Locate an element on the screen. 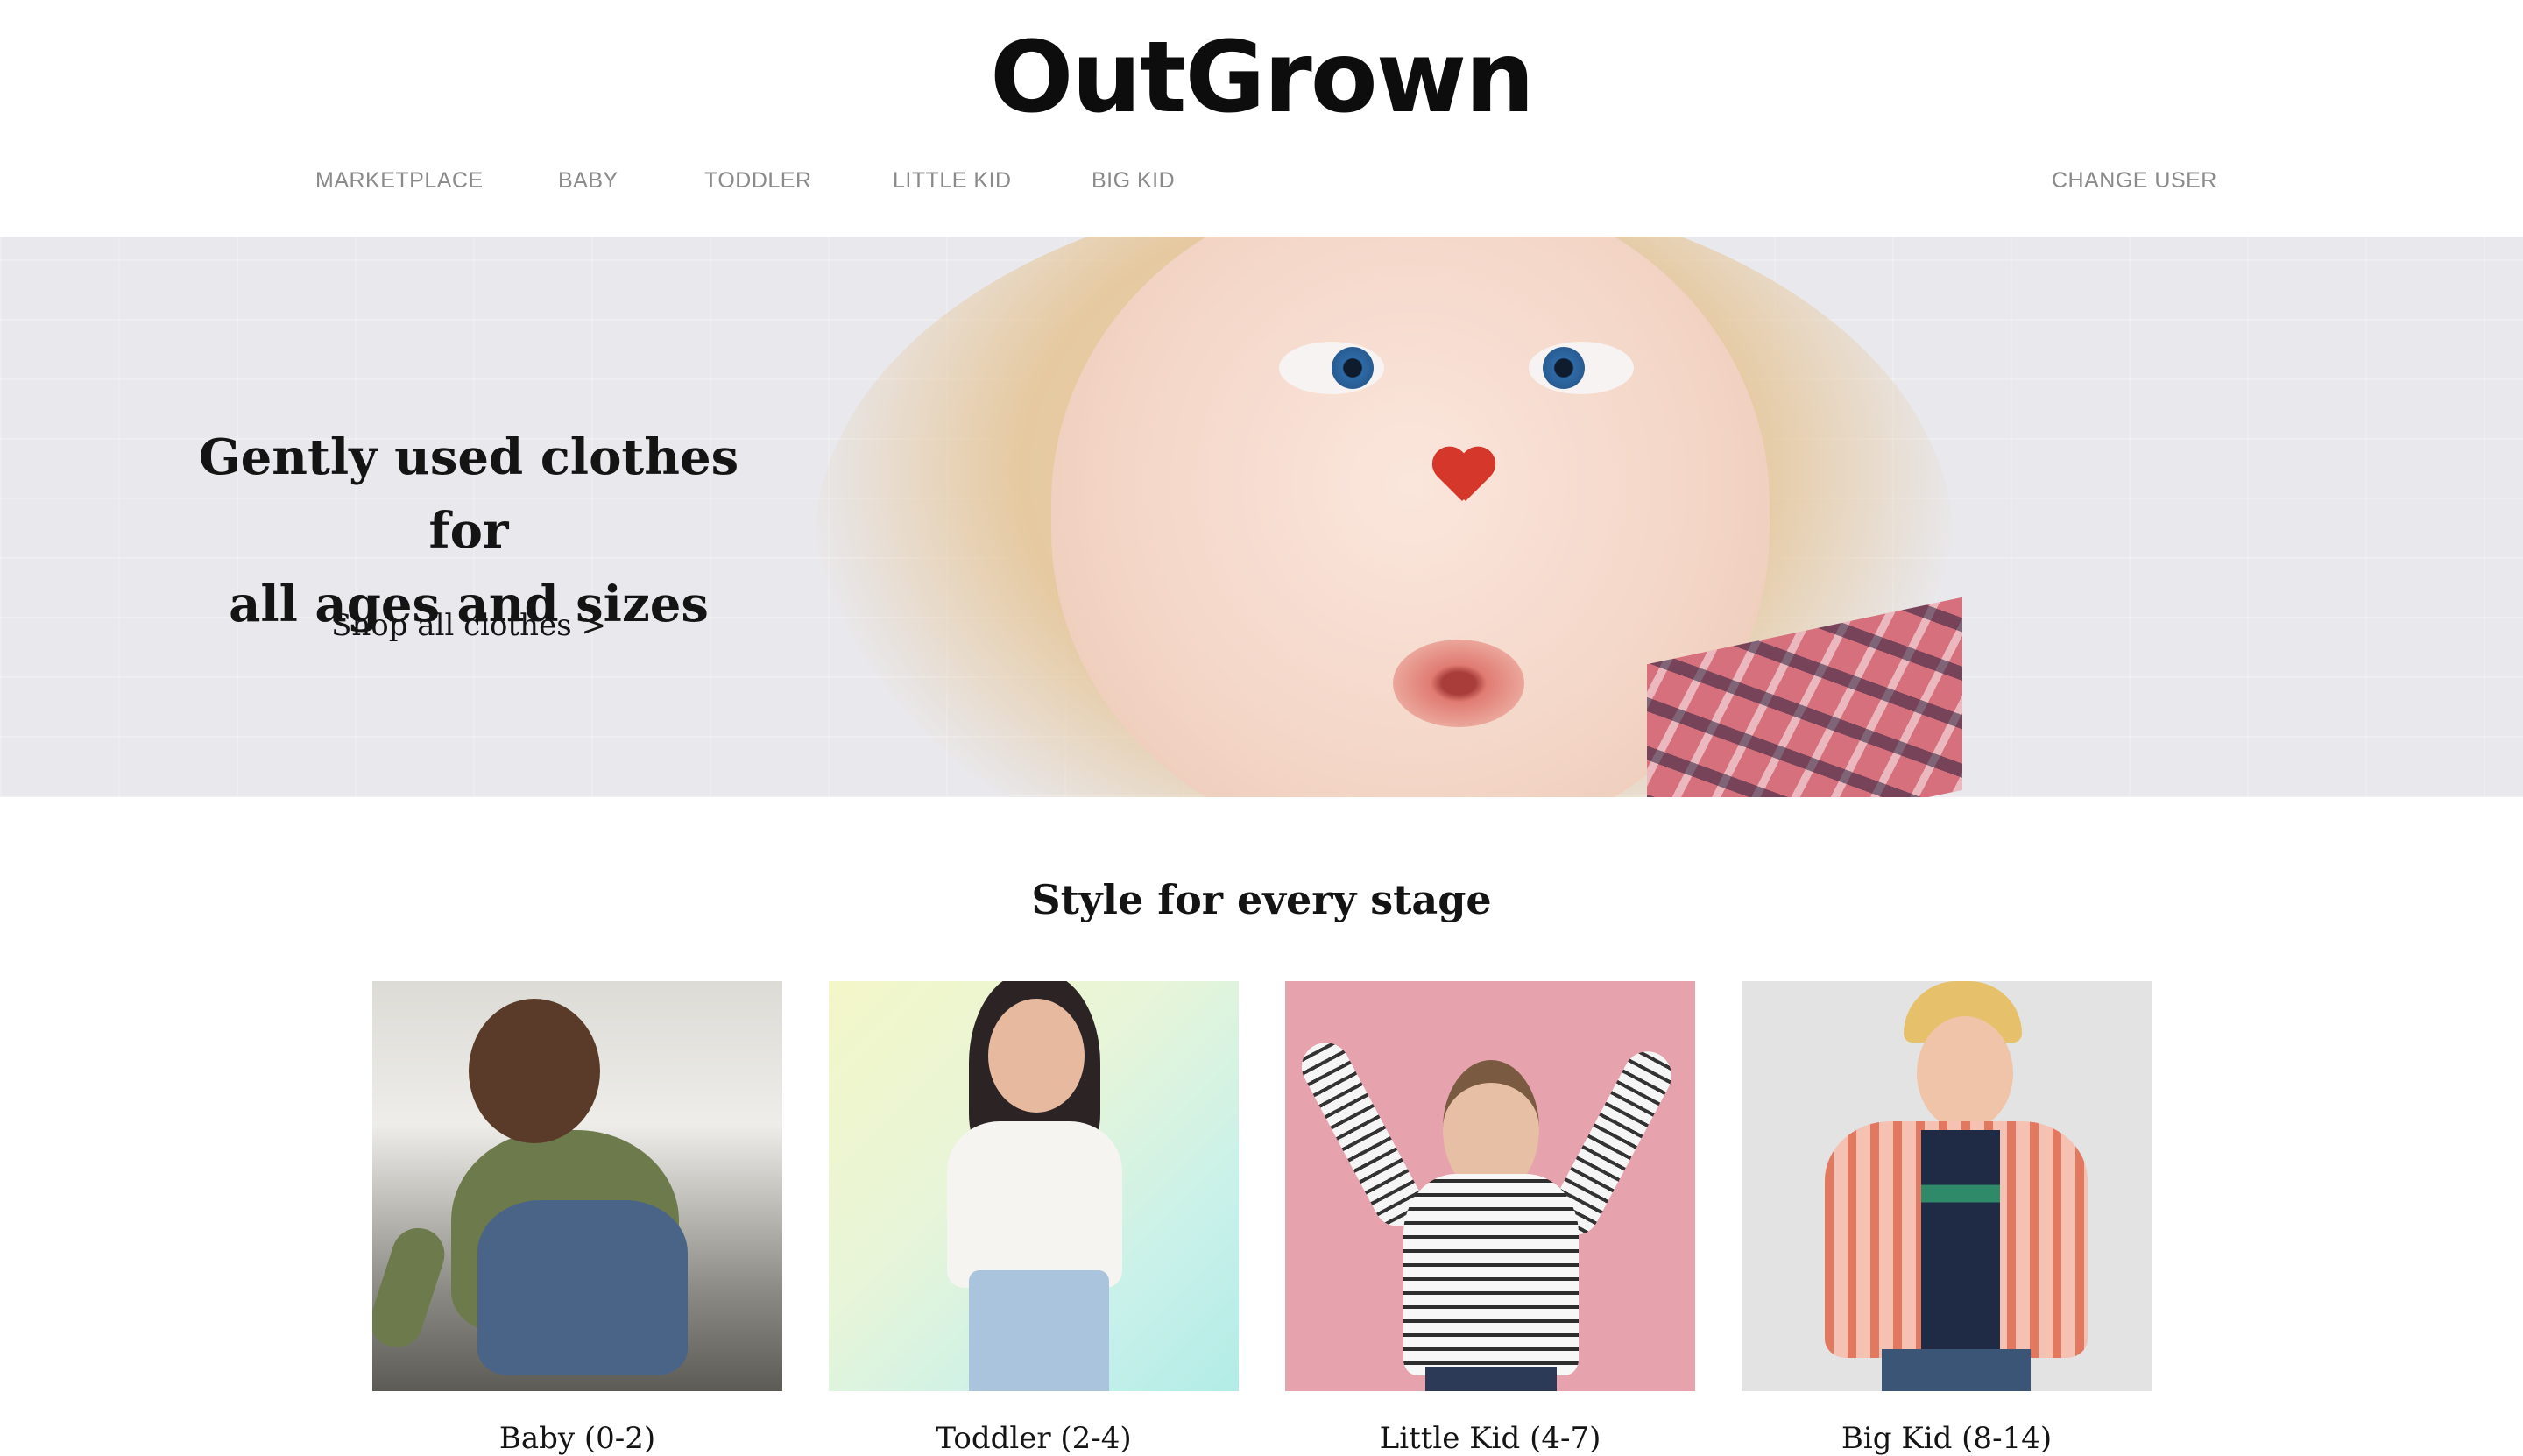 This screenshot has width=2523, height=1456. nav-item-baby: BABY is located at coordinates (588, 181).